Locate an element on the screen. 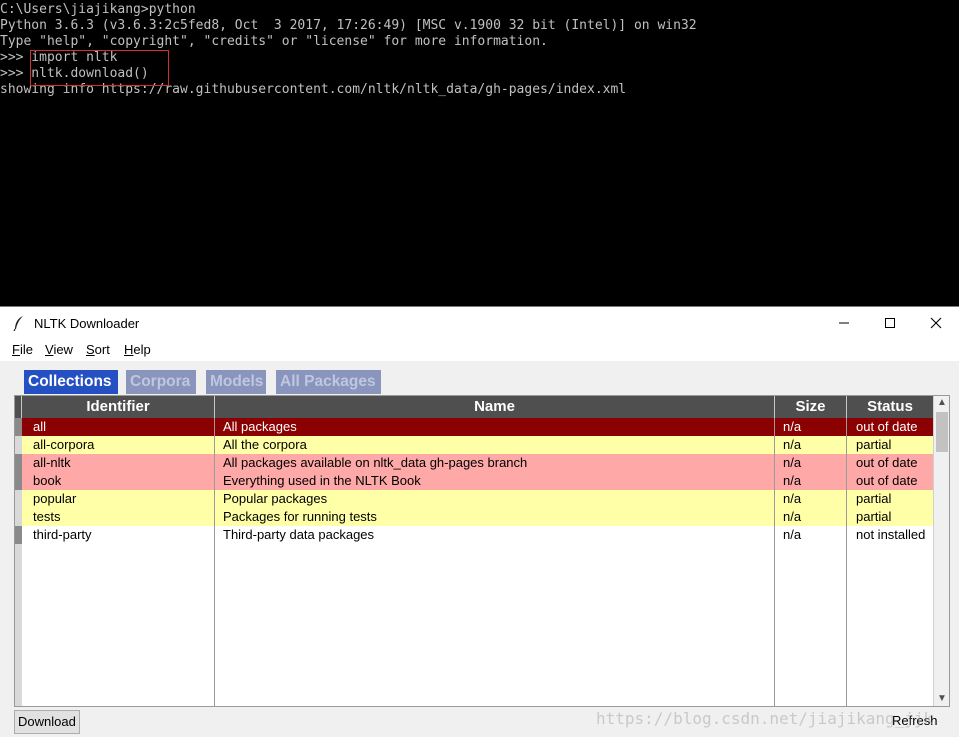  cell-name: Third-party data packages is located at coordinates (299, 534).